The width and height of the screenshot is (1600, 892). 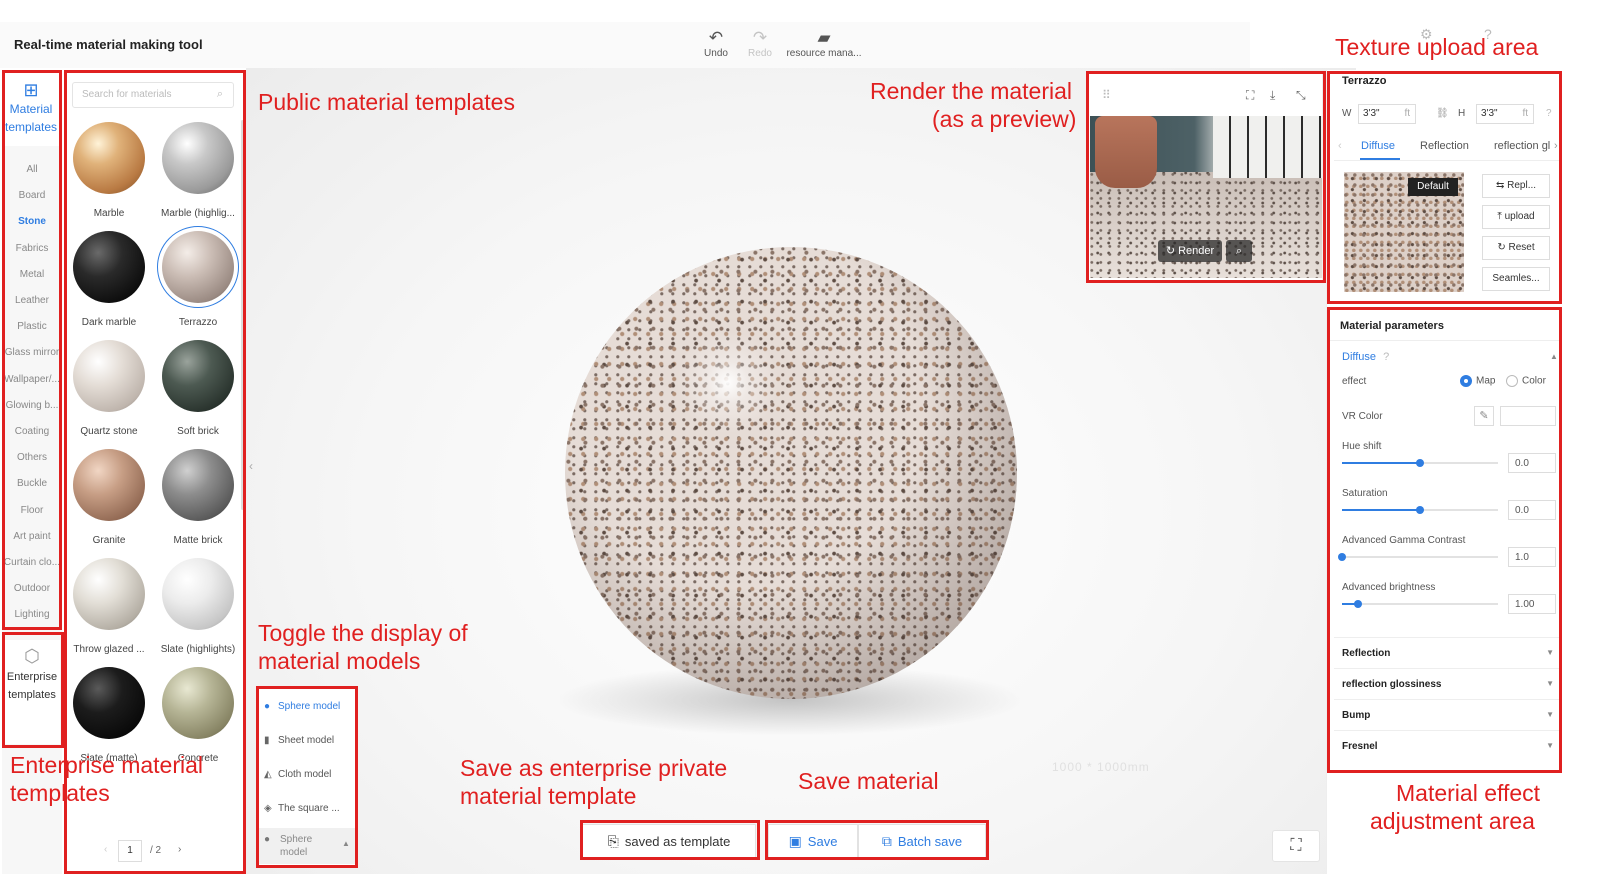 What do you see at coordinates (1532, 557) in the screenshot?
I see `slider-value-input: 1.0` at bounding box center [1532, 557].